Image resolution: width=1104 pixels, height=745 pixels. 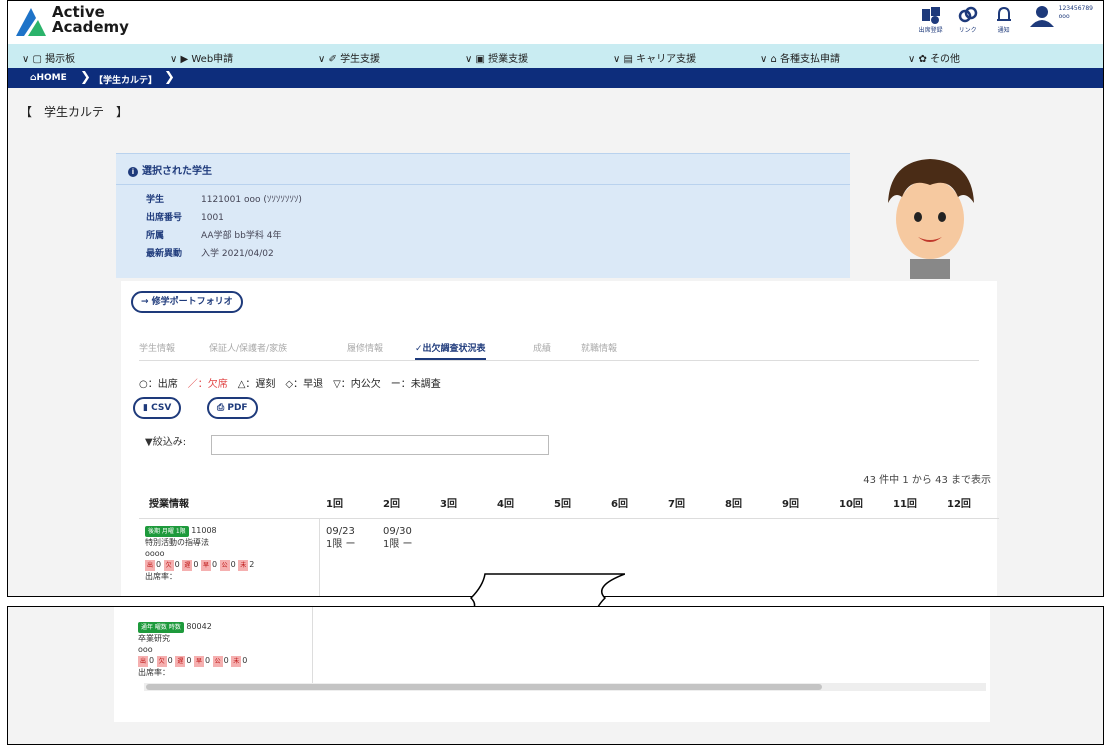 What do you see at coordinates (157, 347) in the screenshot?
I see `tab-student-info: 学生情報` at bounding box center [157, 347].